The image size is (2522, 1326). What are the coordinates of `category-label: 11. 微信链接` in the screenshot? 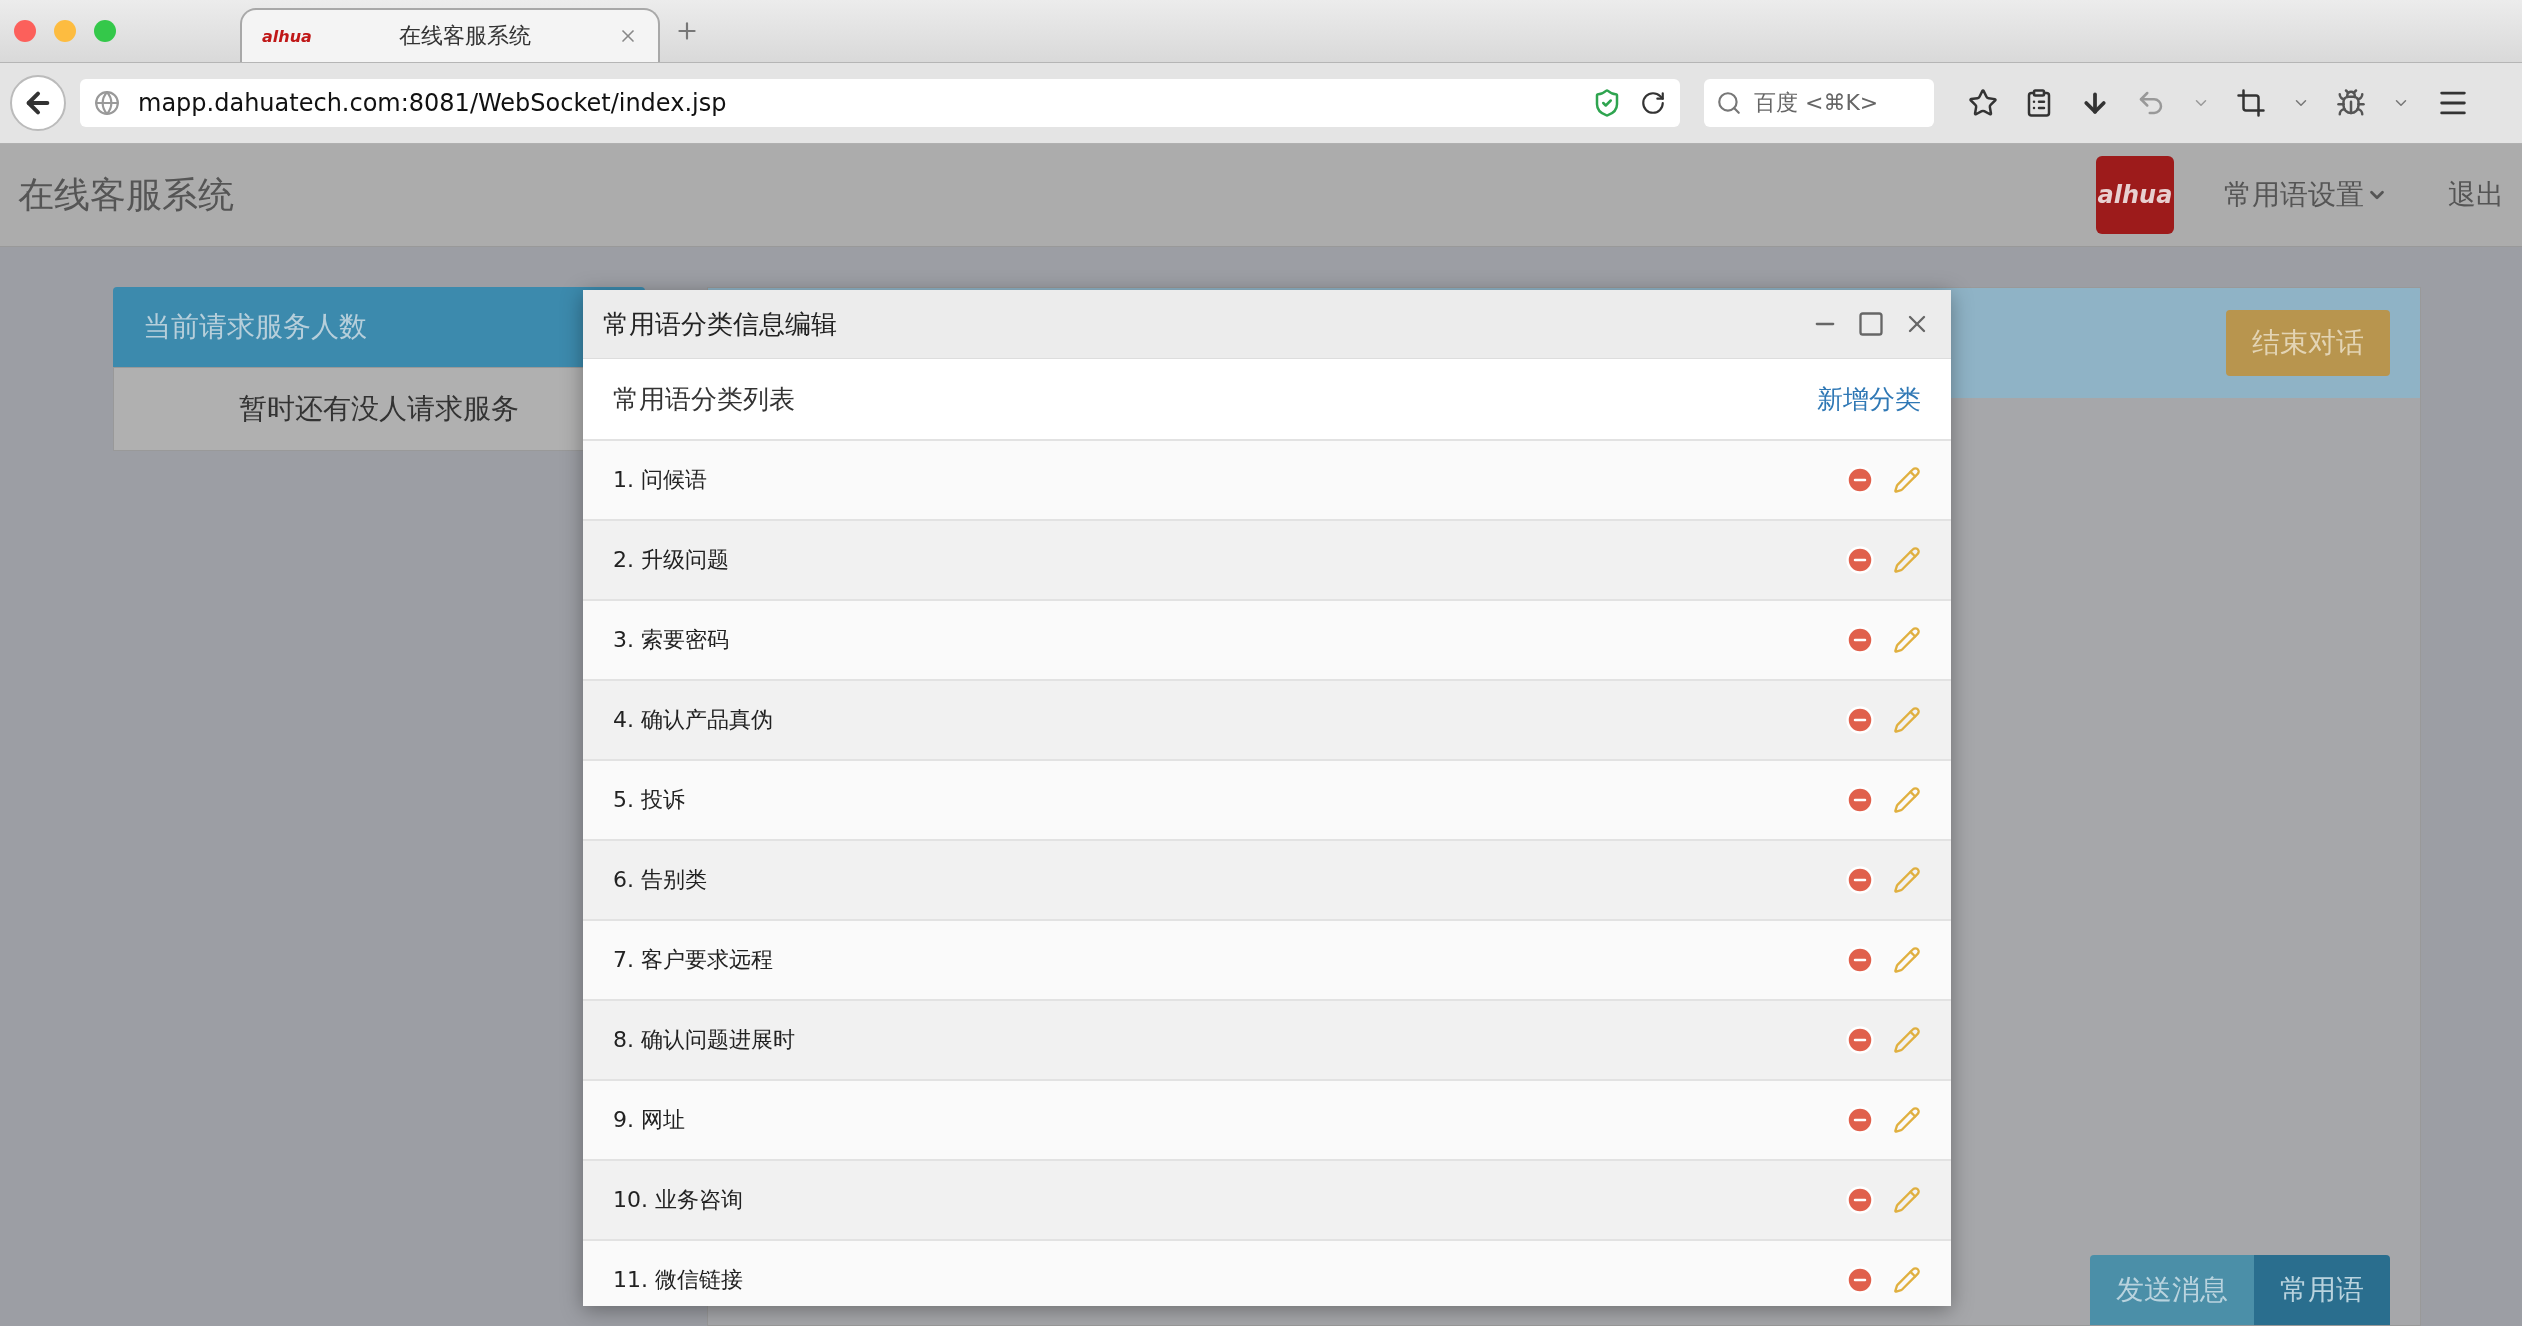 It's located at (678, 1280).